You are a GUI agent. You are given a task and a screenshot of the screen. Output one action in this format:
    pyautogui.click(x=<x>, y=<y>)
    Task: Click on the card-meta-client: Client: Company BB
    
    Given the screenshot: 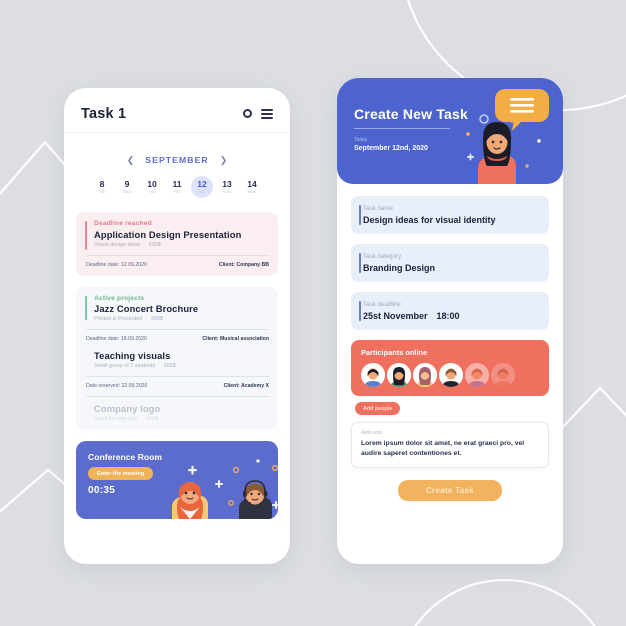 What is the action you would take?
    pyautogui.click(x=243, y=264)
    